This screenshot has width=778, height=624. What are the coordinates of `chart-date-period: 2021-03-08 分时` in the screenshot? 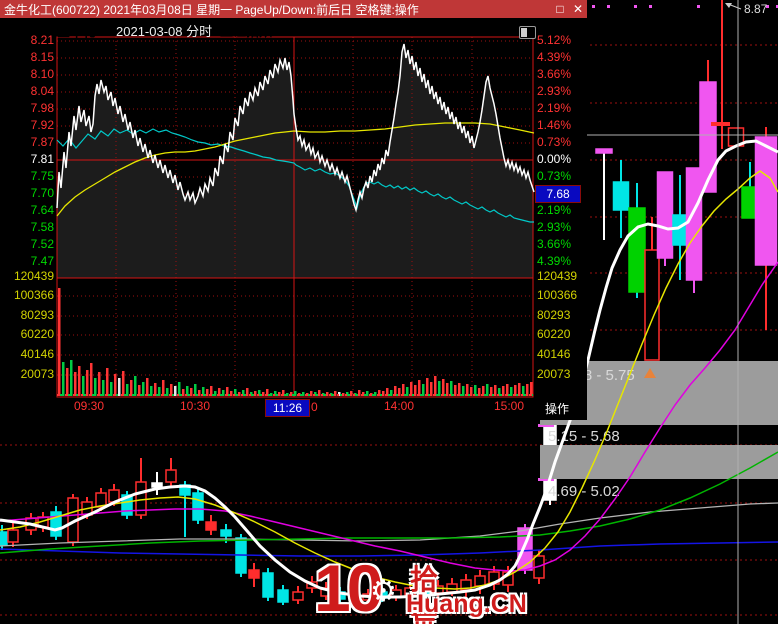 It's located at (164, 31).